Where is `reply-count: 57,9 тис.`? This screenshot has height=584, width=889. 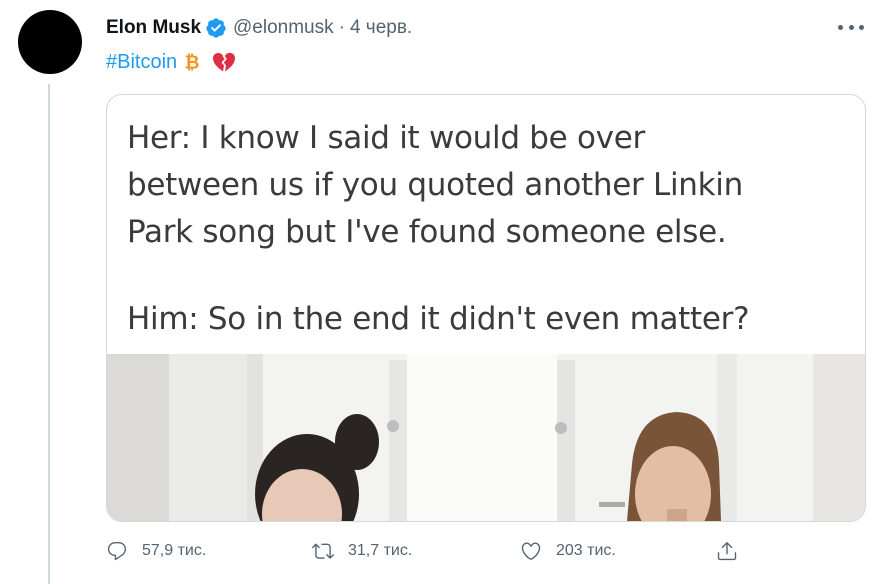 reply-count: 57,9 тис. is located at coordinates (174, 550).